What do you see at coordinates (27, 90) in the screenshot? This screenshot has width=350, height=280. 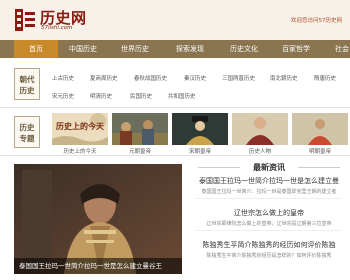 I see `dynasty-label-line2: 历史` at bounding box center [27, 90].